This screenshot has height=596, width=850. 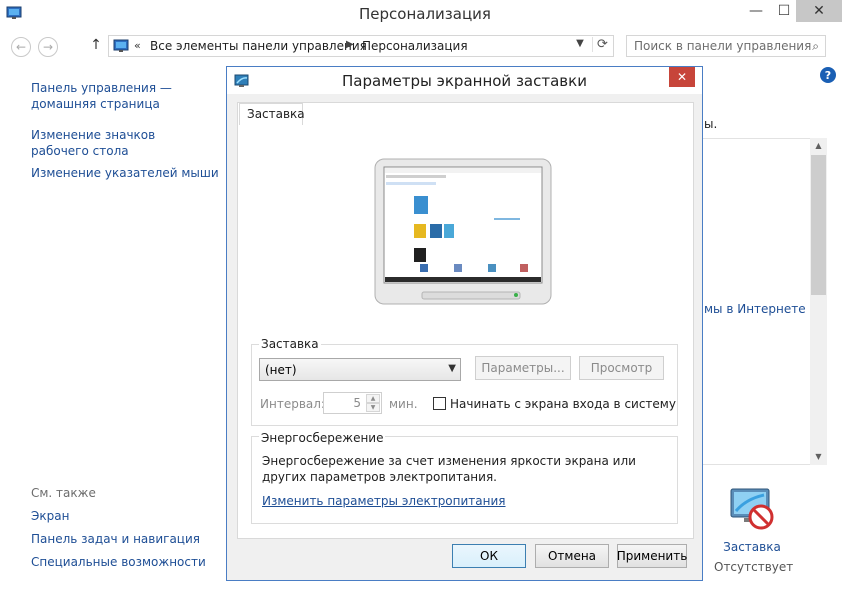 I want to click on nav-link-control-panel-home: Панель управления — домашняя страница, so click(x=118, y=96).